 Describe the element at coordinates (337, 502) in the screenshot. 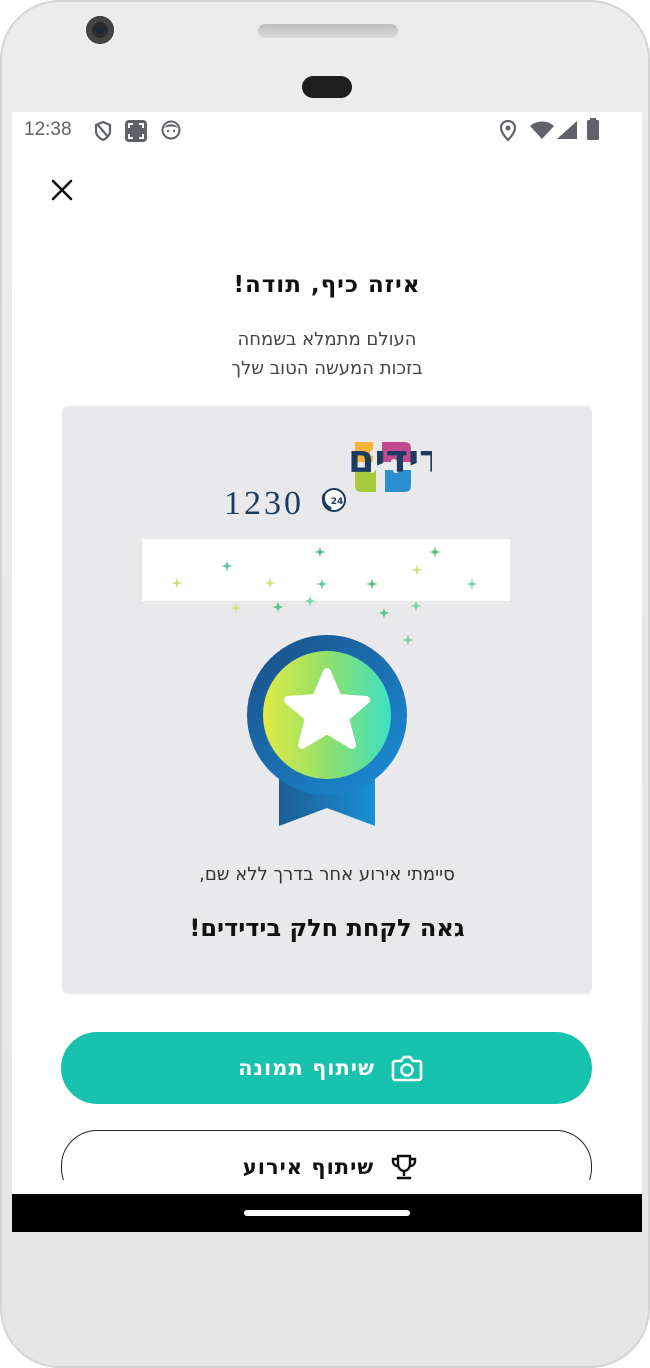

I see `logo-badge-number: 24` at that location.